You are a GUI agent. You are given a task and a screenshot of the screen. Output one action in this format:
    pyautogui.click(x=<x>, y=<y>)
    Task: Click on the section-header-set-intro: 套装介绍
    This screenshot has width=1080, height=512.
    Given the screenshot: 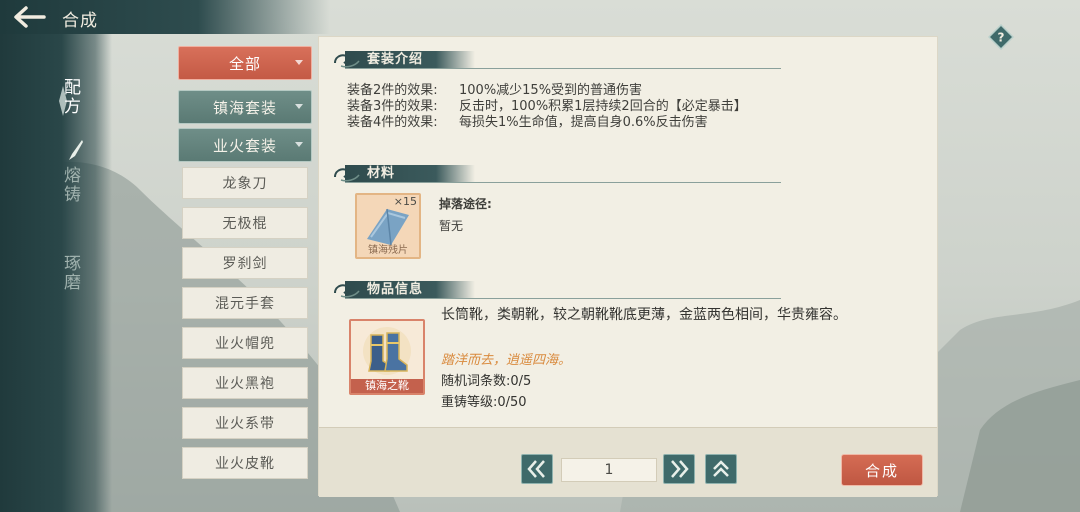 What is the action you would take?
    pyautogui.click(x=556, y=60)
    